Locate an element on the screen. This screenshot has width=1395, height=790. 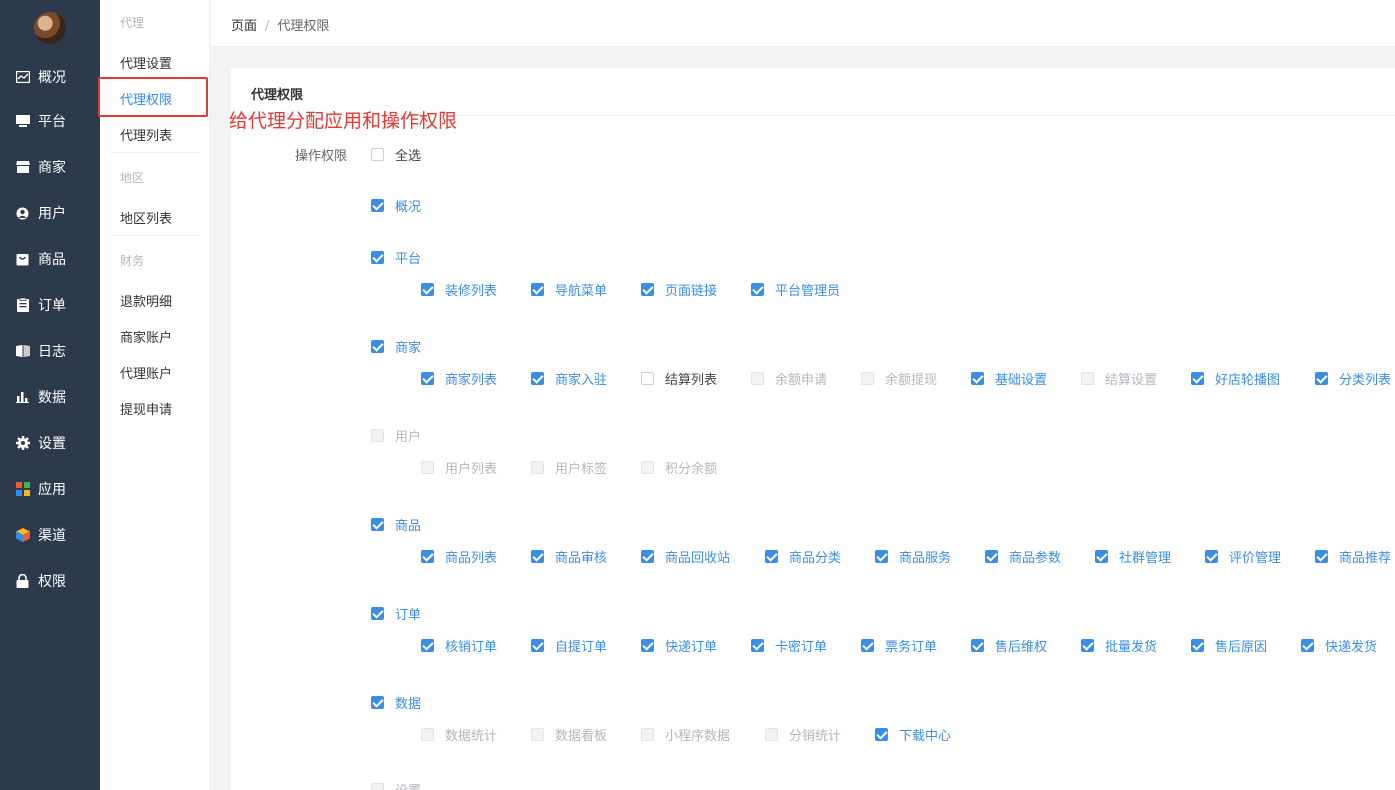
perm-merchant-child-checkbox: 结算列表 is located at coordinates (679, 378).